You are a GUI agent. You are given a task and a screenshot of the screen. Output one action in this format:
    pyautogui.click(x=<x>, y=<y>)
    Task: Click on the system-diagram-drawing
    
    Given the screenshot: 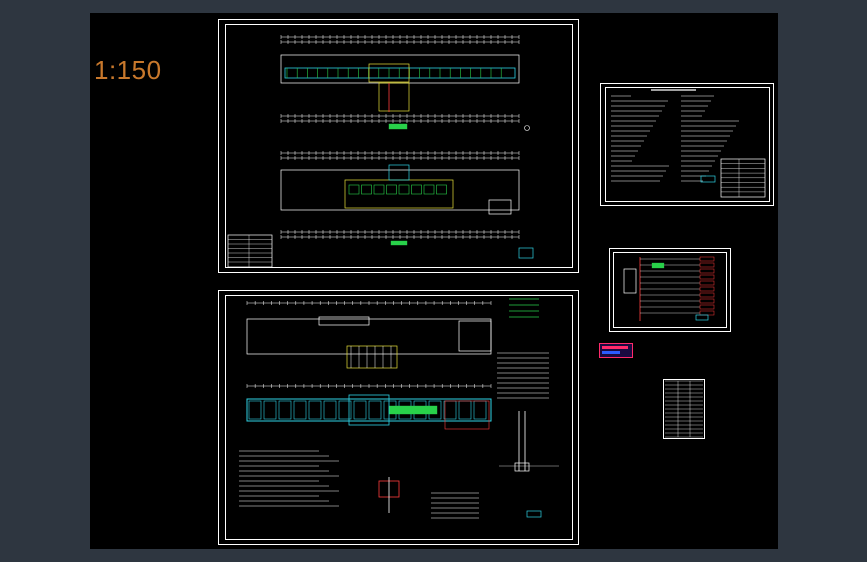 What is the action you would take?
    pyautogui.click(x=669, y=288)
    